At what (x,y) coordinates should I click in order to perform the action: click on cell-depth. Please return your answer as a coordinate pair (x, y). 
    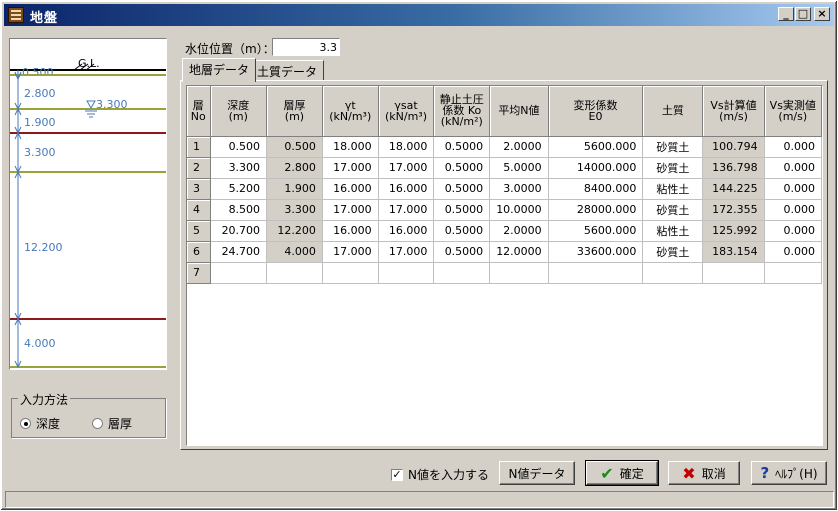
    Looking at the image, I should click on (239, 273).